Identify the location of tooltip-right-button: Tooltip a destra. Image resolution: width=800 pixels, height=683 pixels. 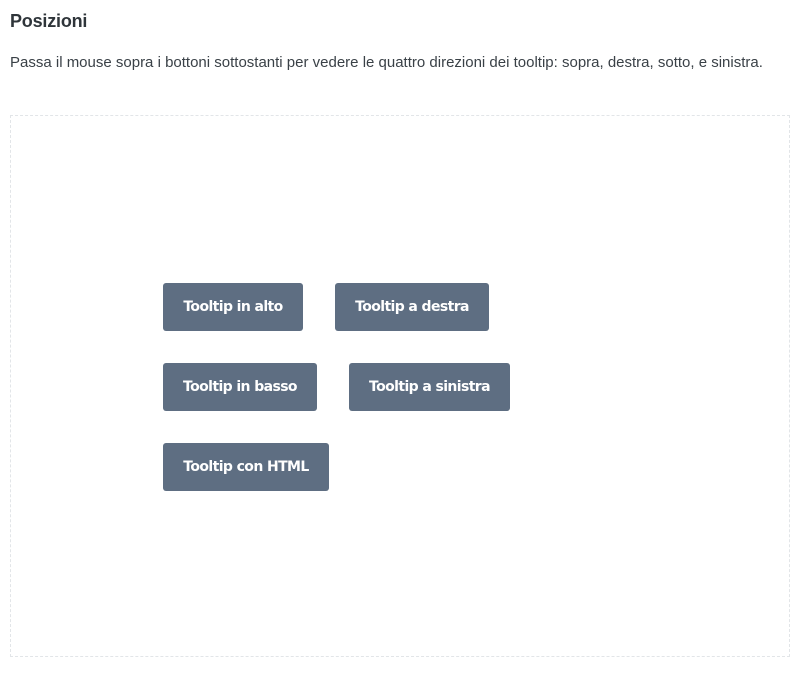
(412, 307).